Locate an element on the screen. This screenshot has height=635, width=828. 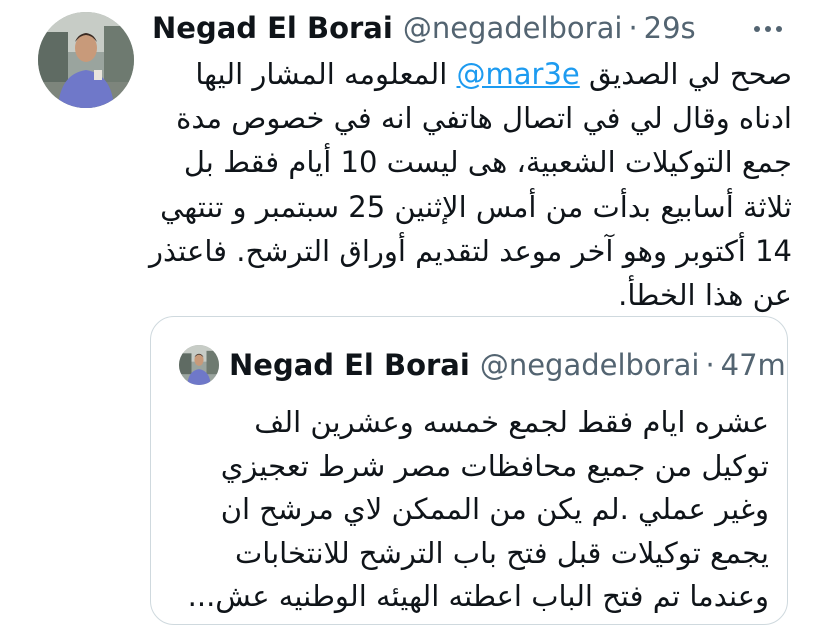
more-options-button is located at coordinates (768, 27).